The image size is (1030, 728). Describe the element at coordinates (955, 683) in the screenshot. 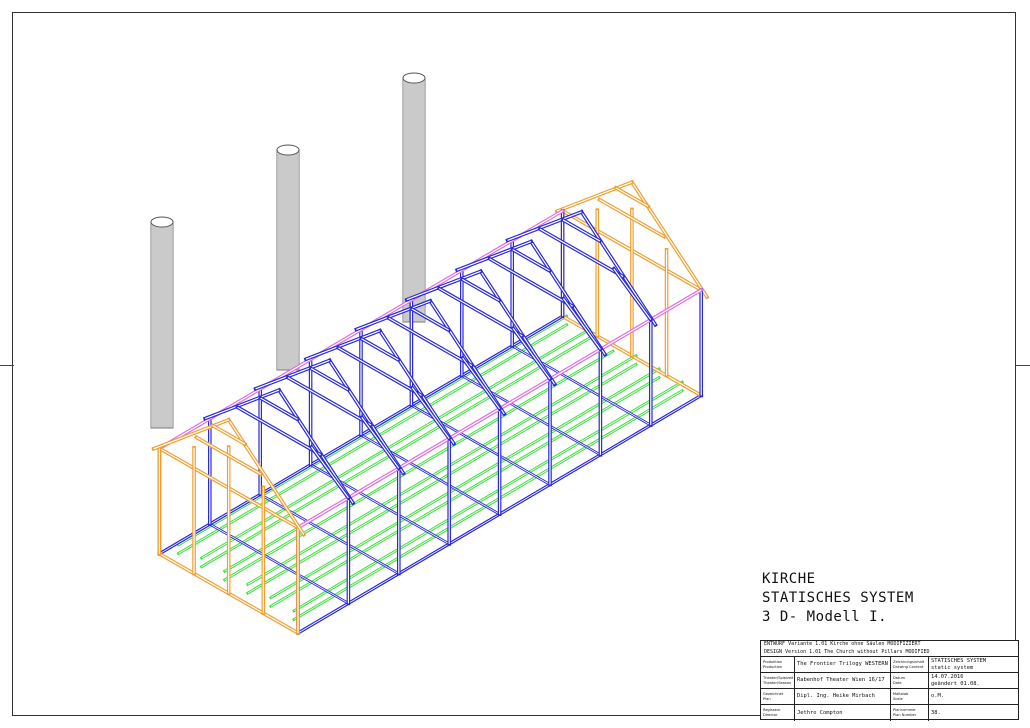

I see `value-date-changed: geändert 01.08.` at that location.